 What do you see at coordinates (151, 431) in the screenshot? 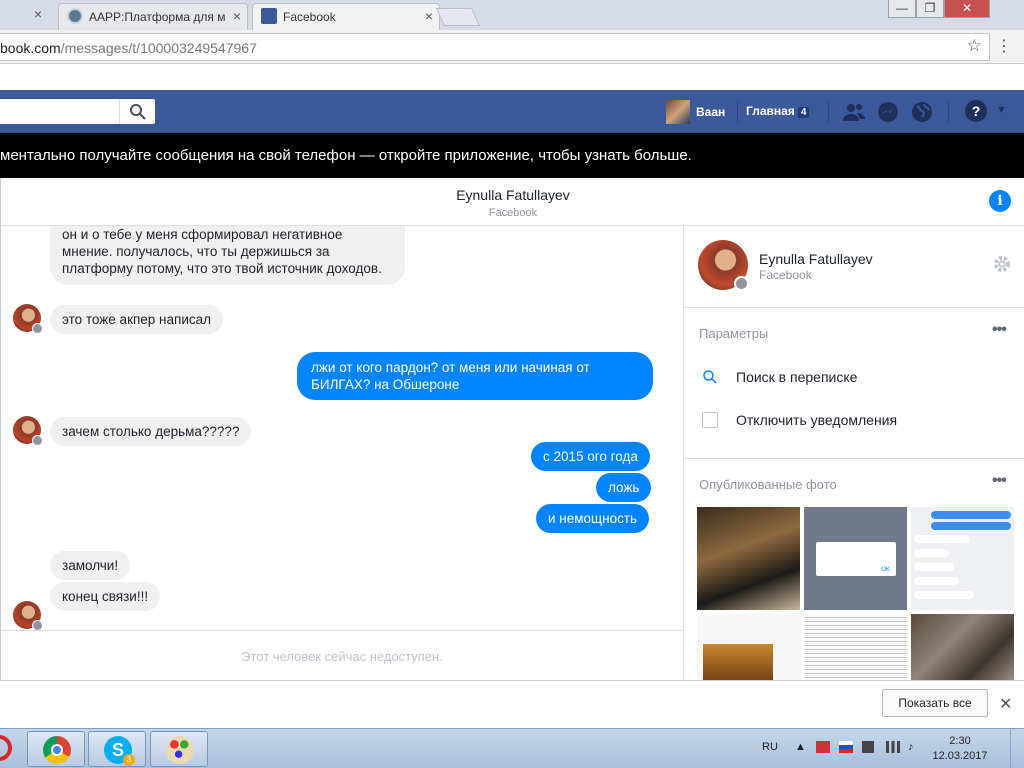
I see `message-bubble-incoming: зачем столько дерьма?????` at bounding box center [151, 431].